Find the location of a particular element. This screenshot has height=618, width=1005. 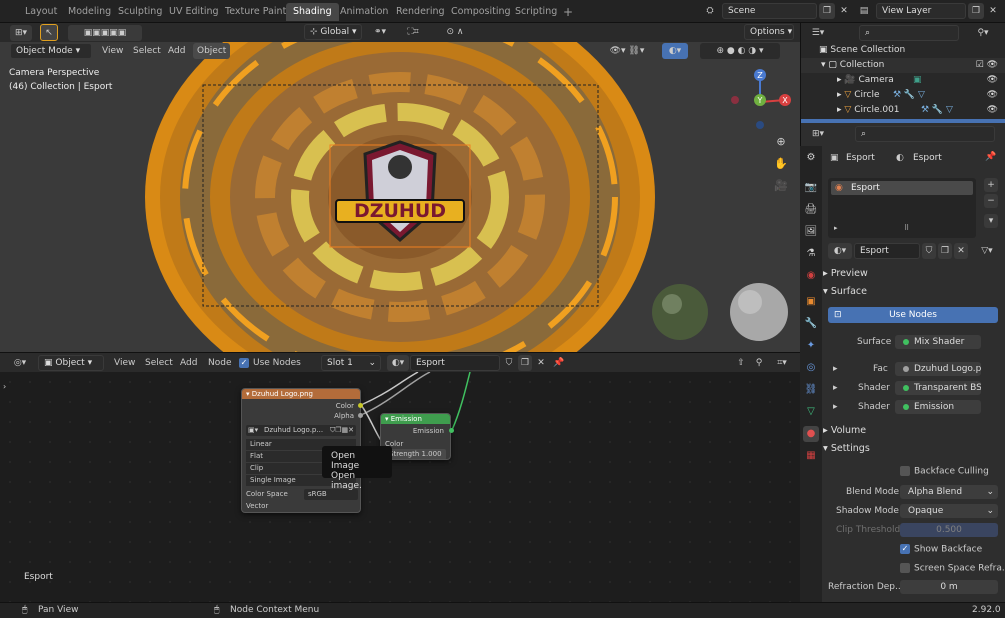

section-surface: ▾ Surface is located at coordinates (914, 292).